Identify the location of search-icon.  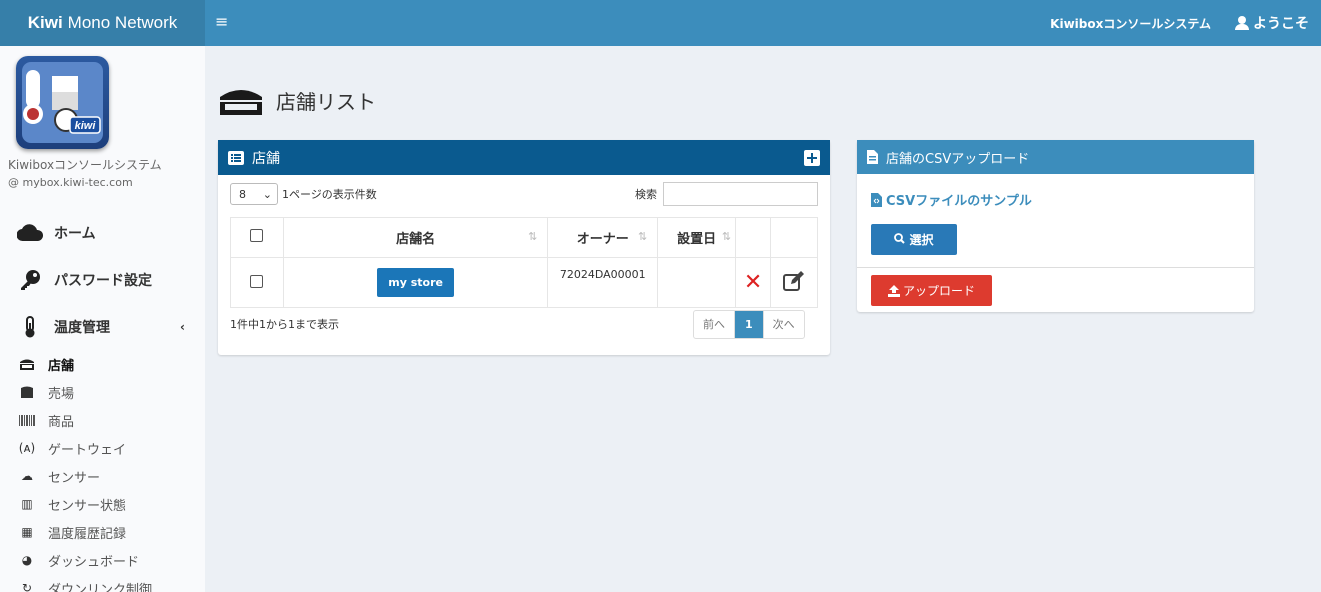
(900, 239).